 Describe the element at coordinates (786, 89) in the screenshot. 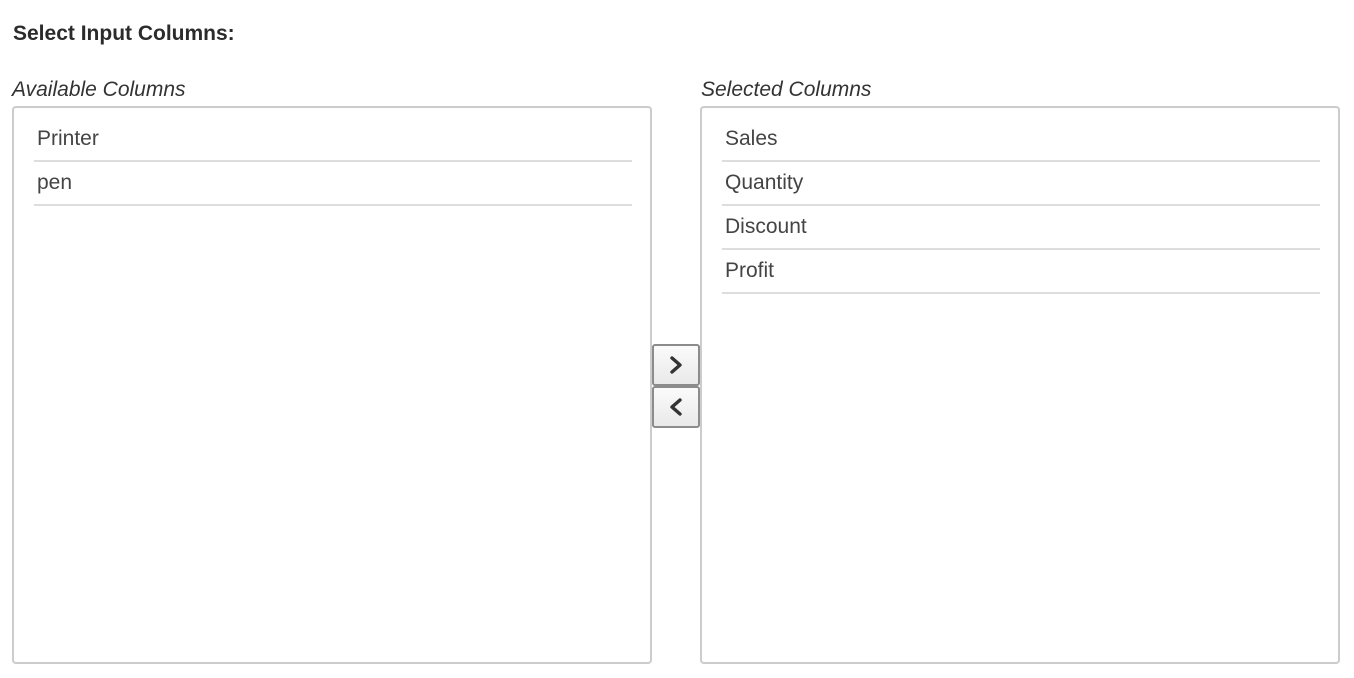

I see `selected-columns-label: Selected Columns` at that location.